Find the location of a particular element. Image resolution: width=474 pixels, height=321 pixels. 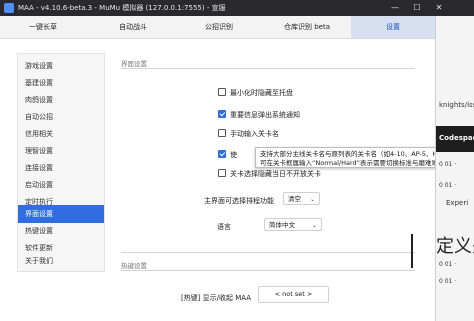

scrollbar-thumb is located at coordinates (412, 251).